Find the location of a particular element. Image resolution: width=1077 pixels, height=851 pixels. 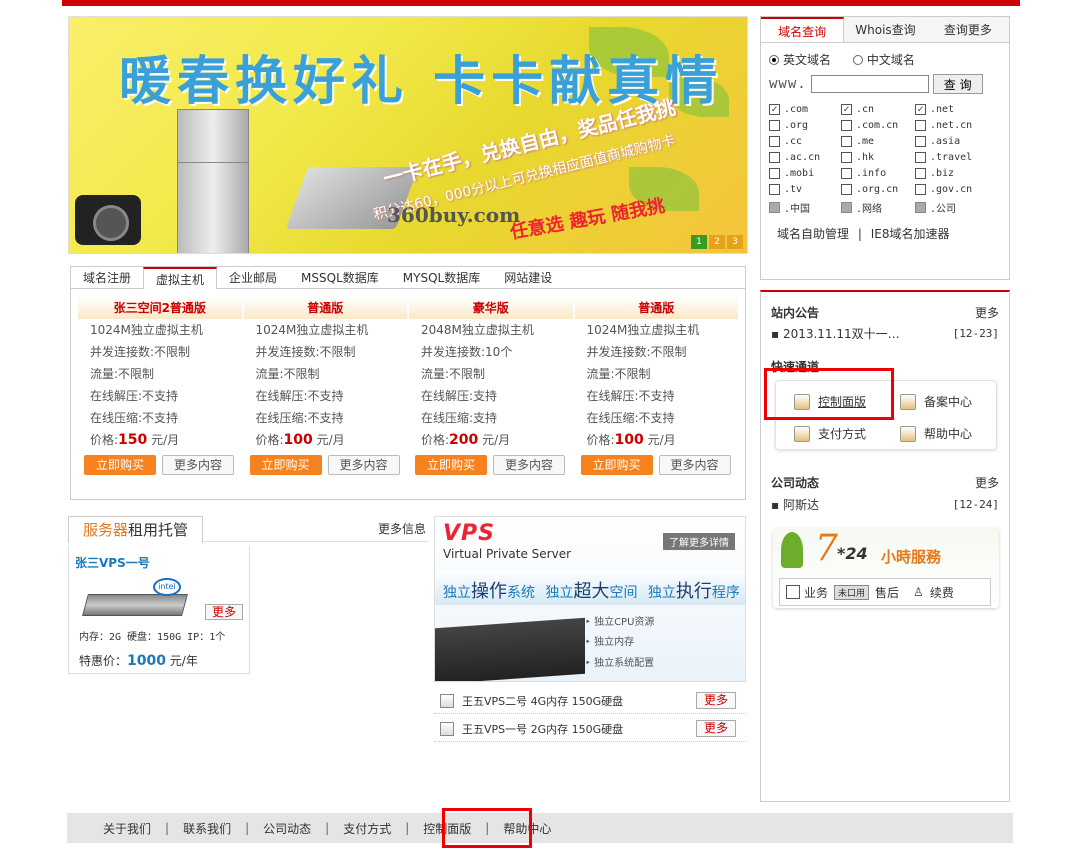

vps-list-item: 王五VPS二号 4G内存 150G硬盘 更多 is located at coordinates (590, 701).